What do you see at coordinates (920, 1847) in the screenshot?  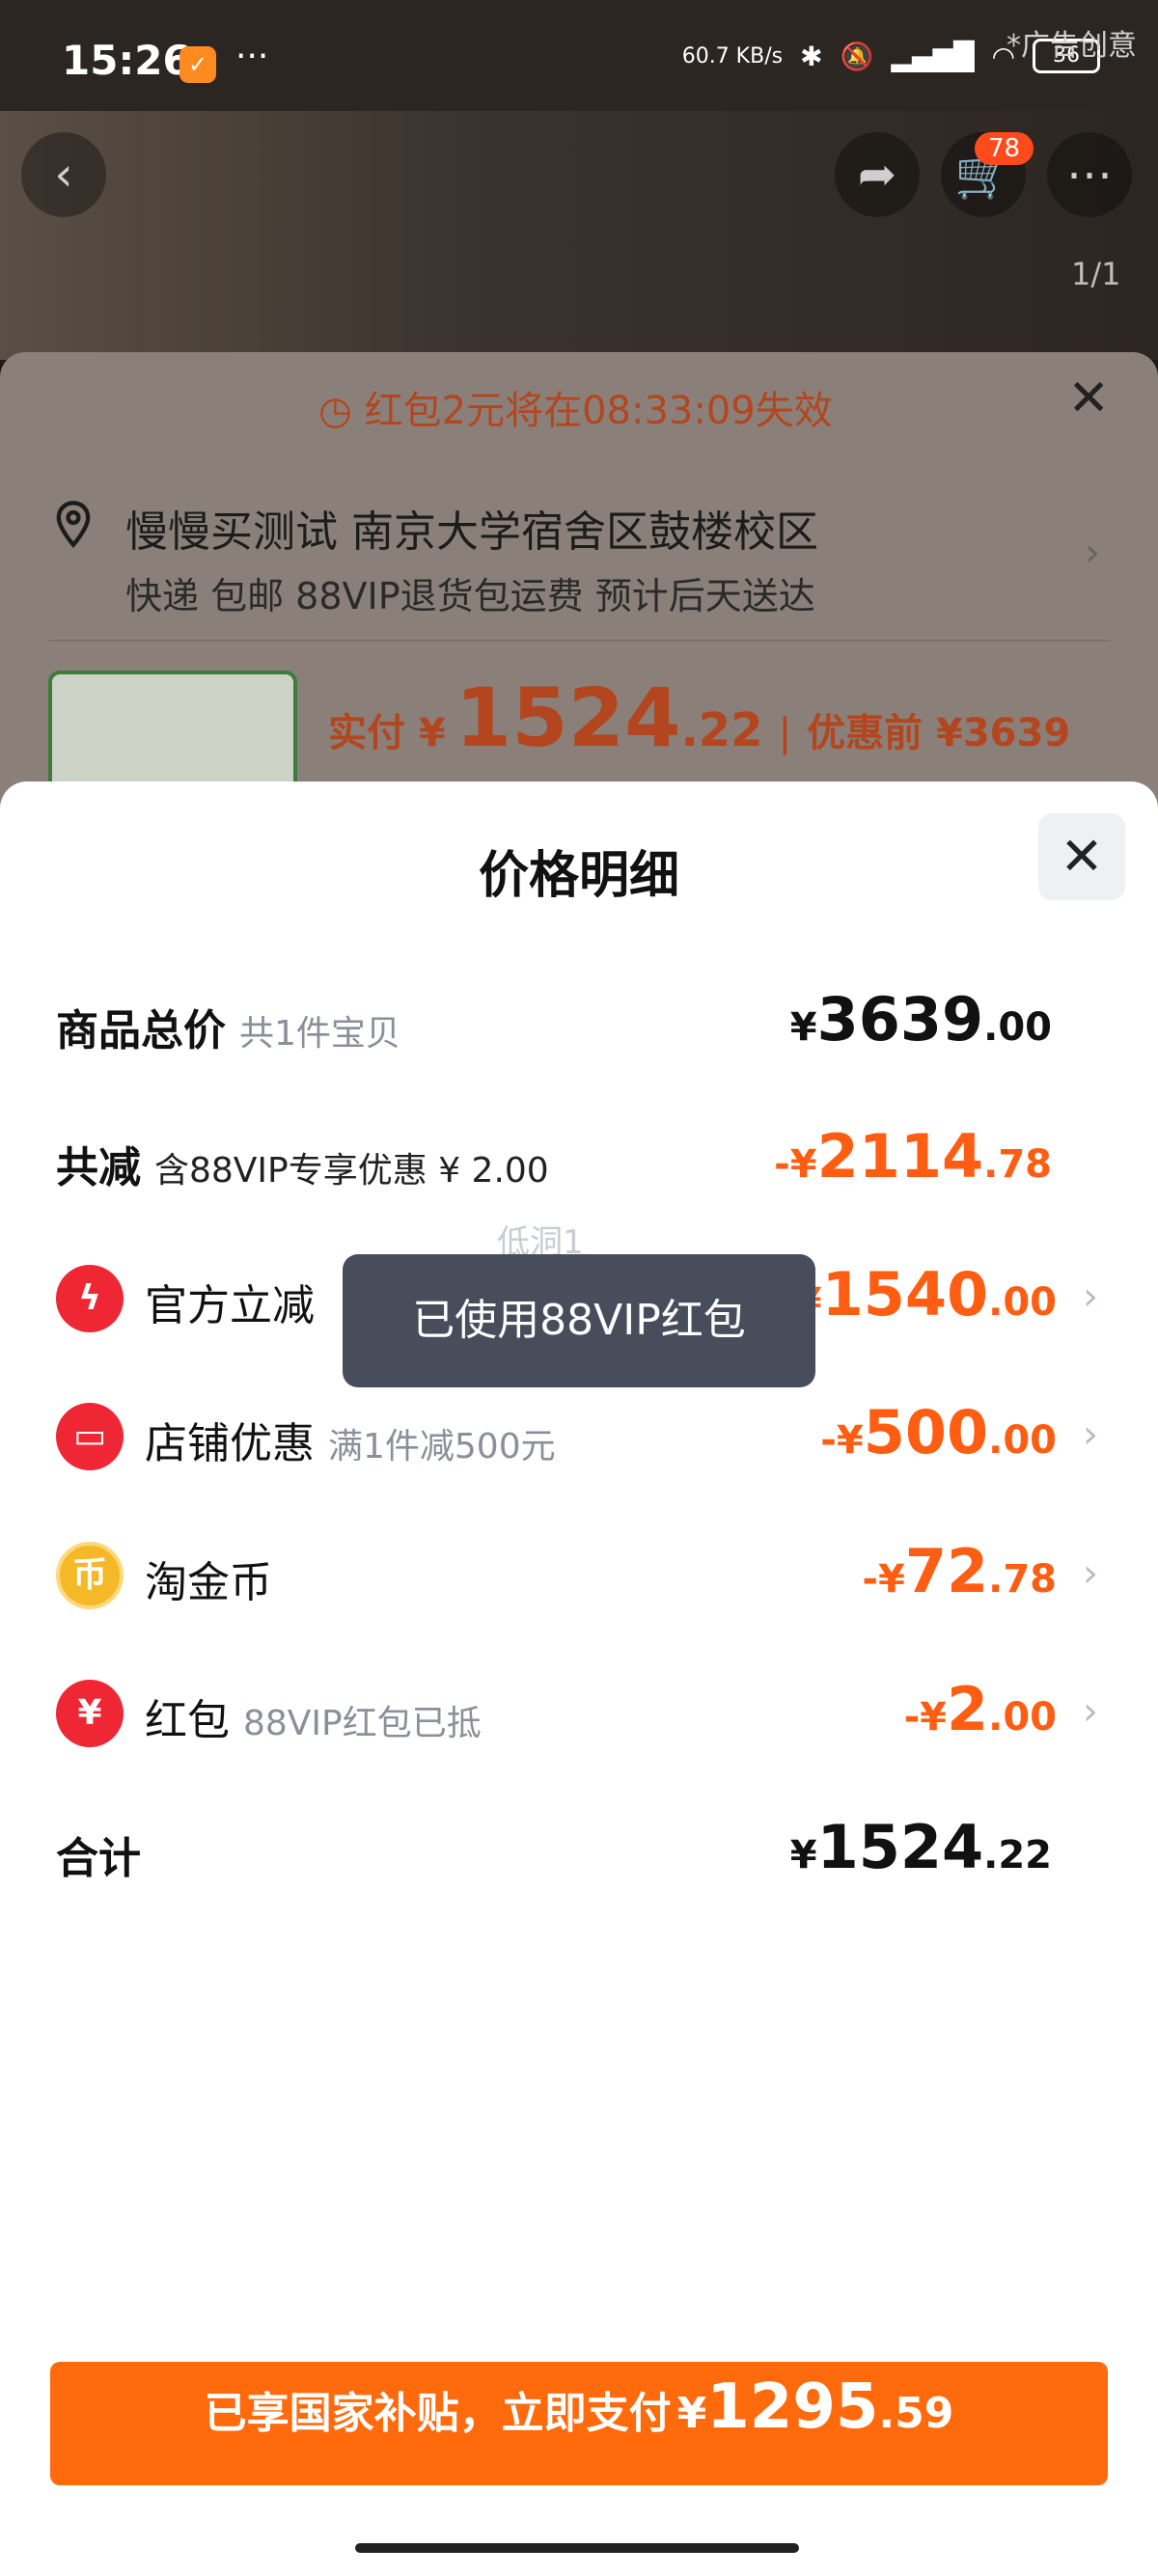 I see `grand-total-amount: ¥1524.22` at bounding box center [920, 1847].